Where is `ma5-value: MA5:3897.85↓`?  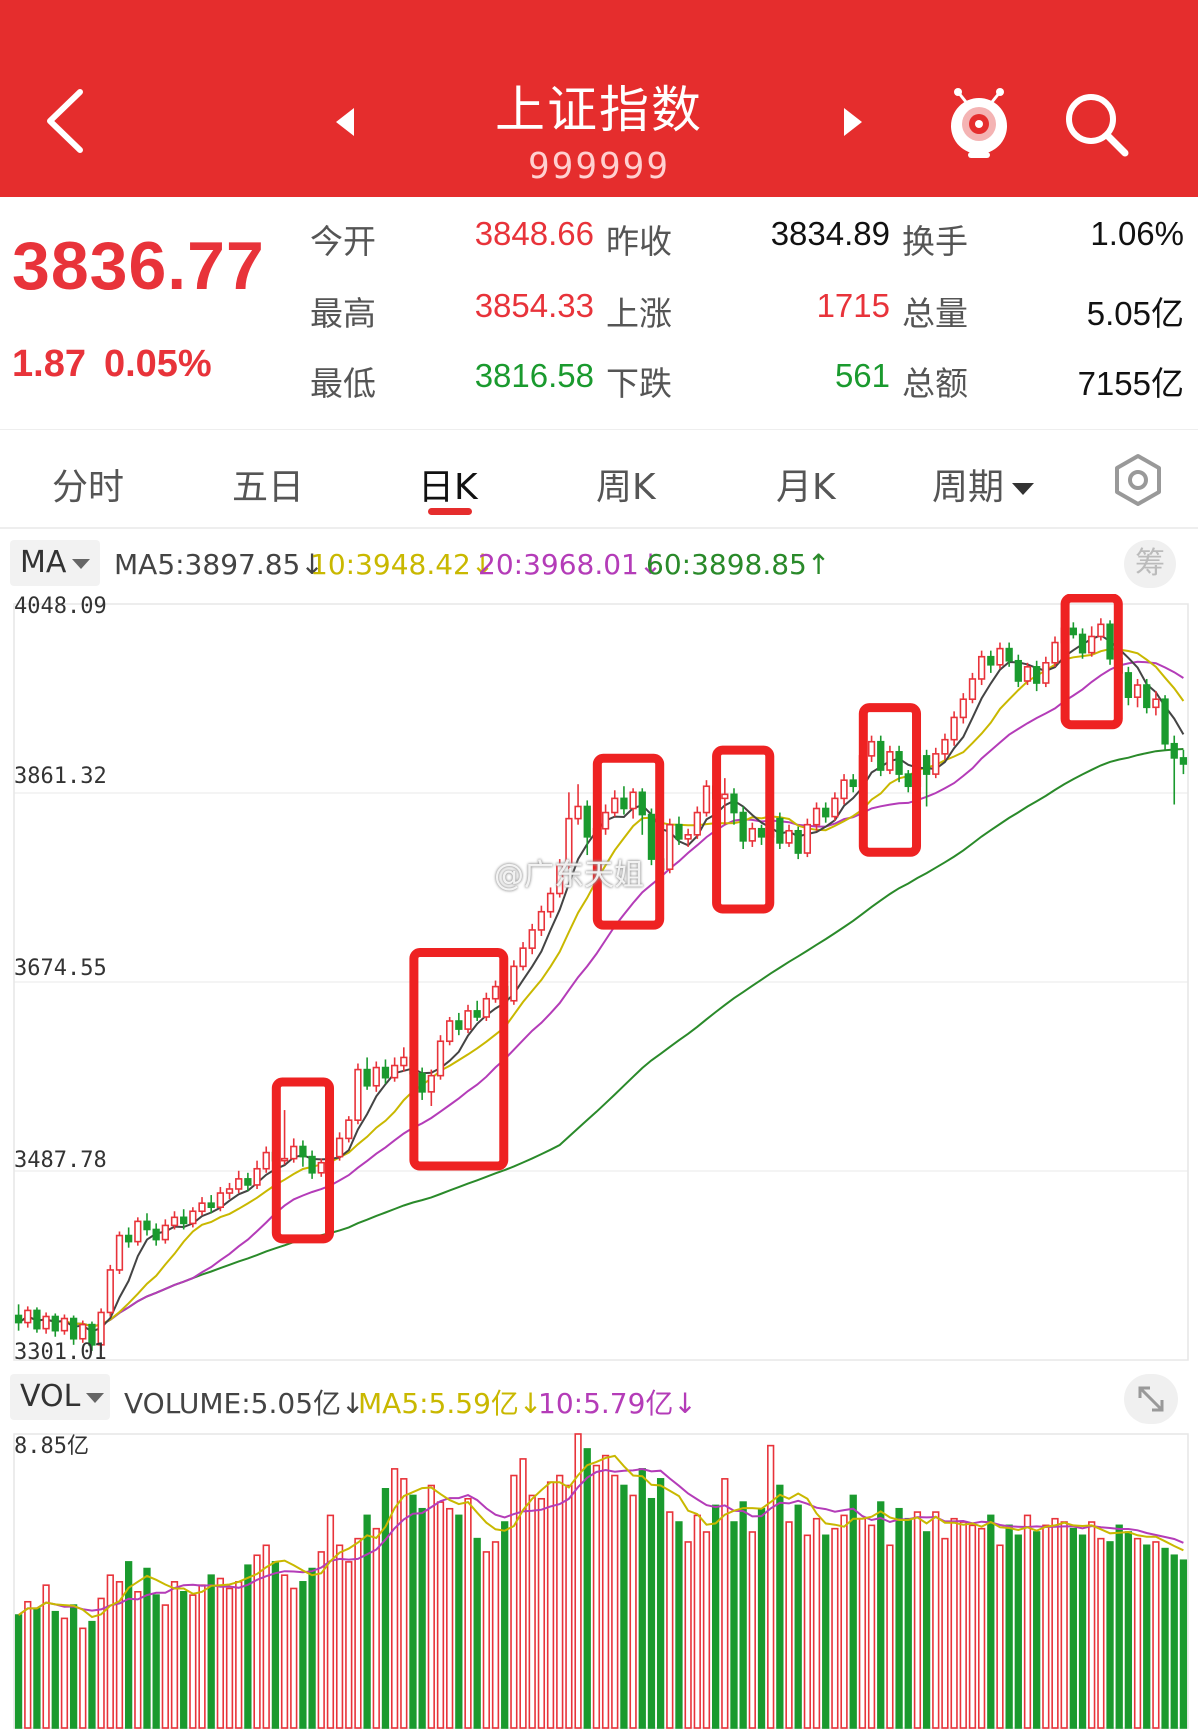 ma5-value: MA5:3897.85↓ is located at coordinates (219, 564).